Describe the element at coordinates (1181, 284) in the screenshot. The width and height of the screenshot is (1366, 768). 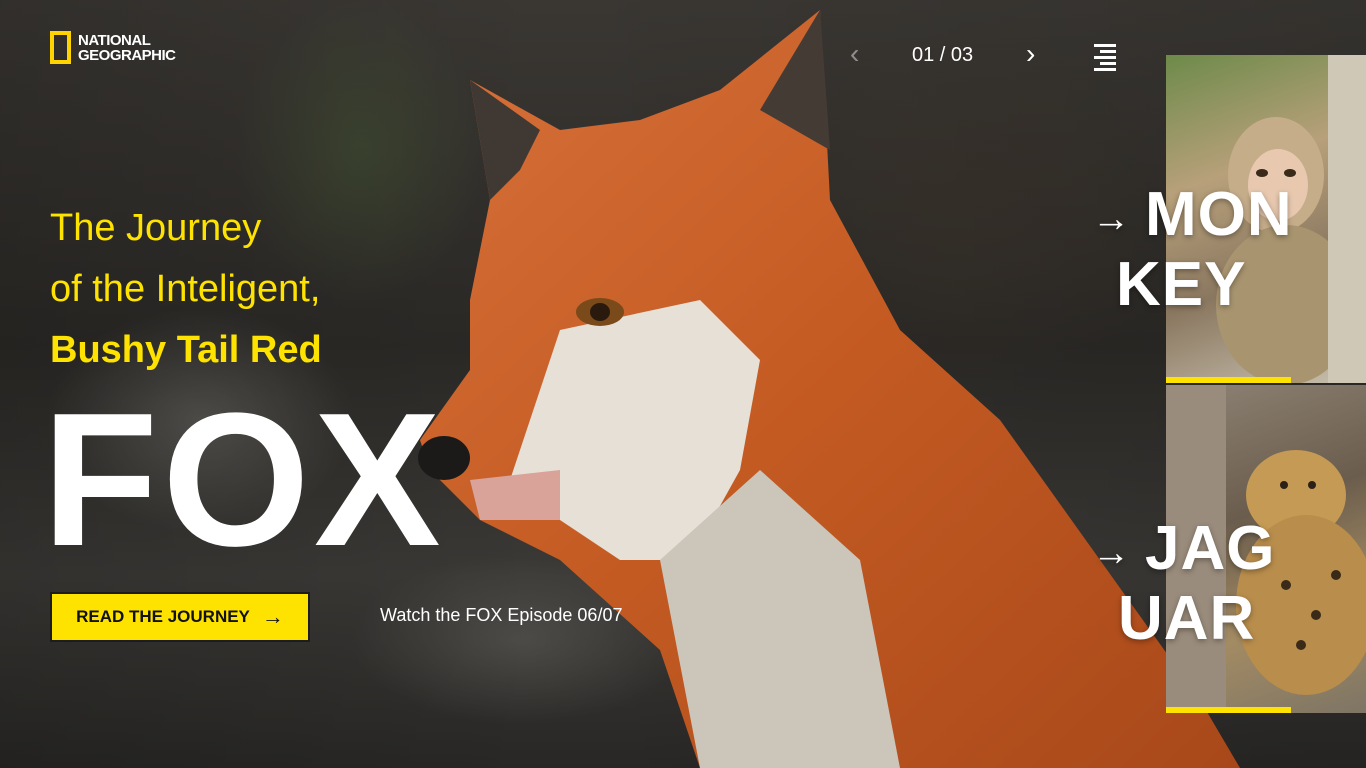
I see `monkey-label-line-2: KEY` at that location.